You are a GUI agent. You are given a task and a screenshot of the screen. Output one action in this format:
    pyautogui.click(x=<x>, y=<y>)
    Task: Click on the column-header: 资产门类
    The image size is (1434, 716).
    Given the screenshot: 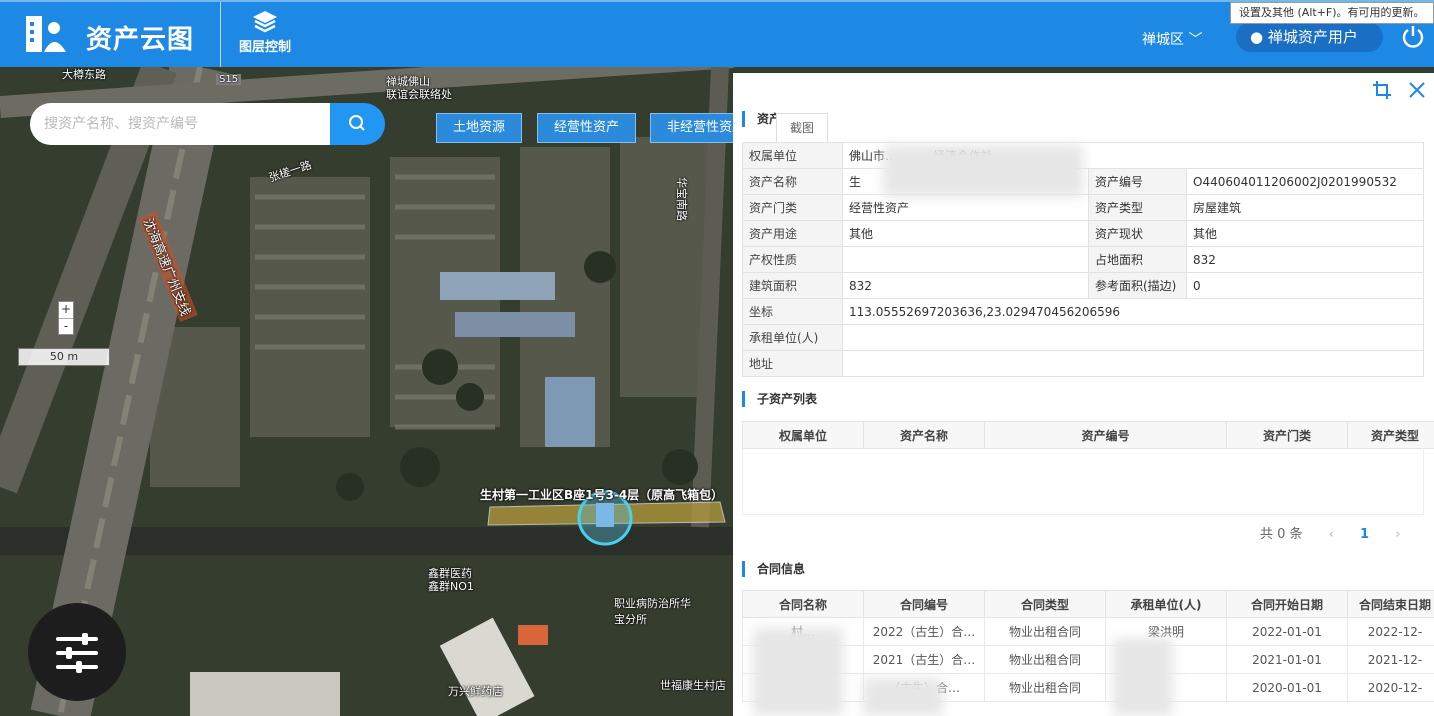 What is the action you would take?
    pyautogui.click(x=1287, y=435)
    